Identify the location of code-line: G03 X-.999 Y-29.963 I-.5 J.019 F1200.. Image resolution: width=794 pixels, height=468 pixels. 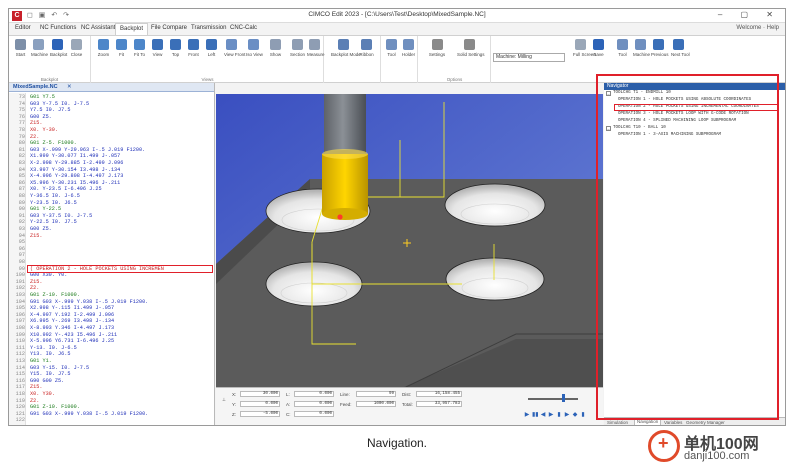
(87, 150).